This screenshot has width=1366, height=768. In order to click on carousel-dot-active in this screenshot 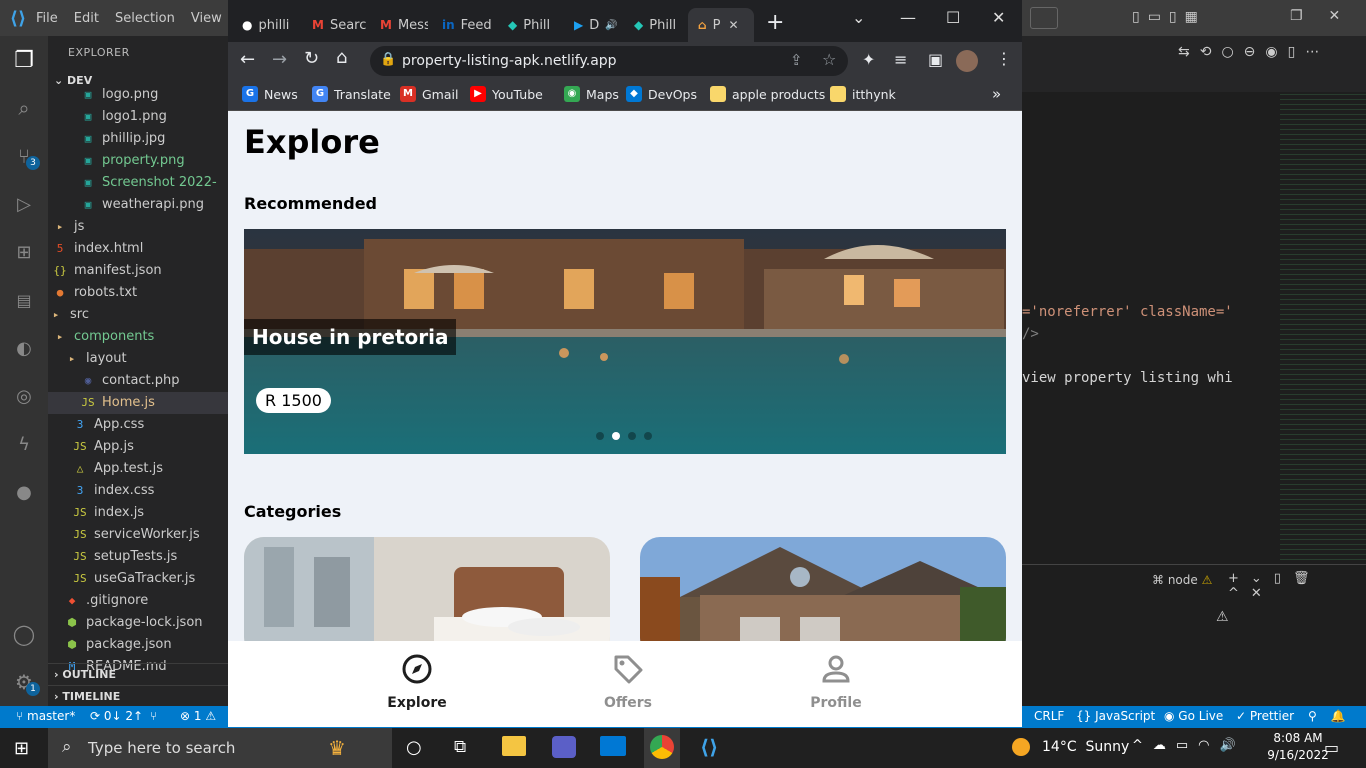, I will do `click(616, 436)`.